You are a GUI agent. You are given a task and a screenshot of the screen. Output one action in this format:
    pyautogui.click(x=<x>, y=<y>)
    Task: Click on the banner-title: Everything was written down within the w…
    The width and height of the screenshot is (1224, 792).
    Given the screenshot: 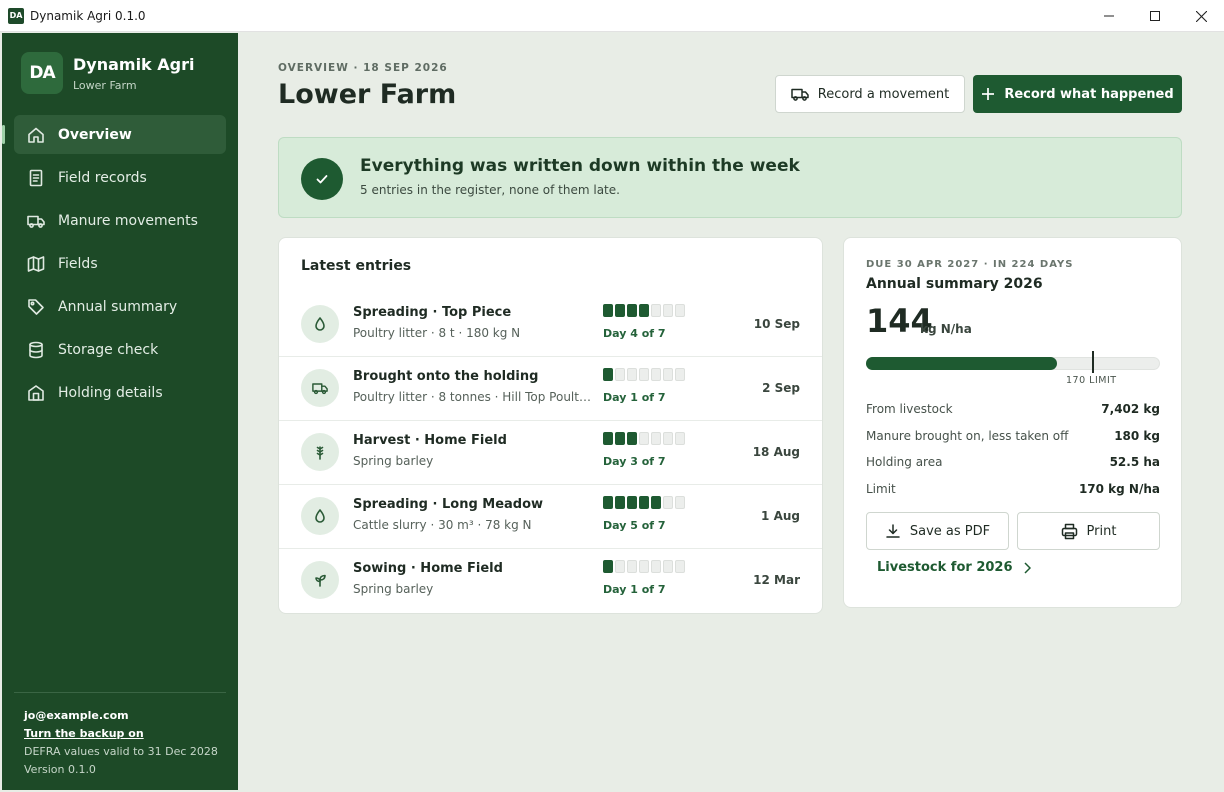 What is the action you would take?
    pyautogui.click(x=580, y=166)
    